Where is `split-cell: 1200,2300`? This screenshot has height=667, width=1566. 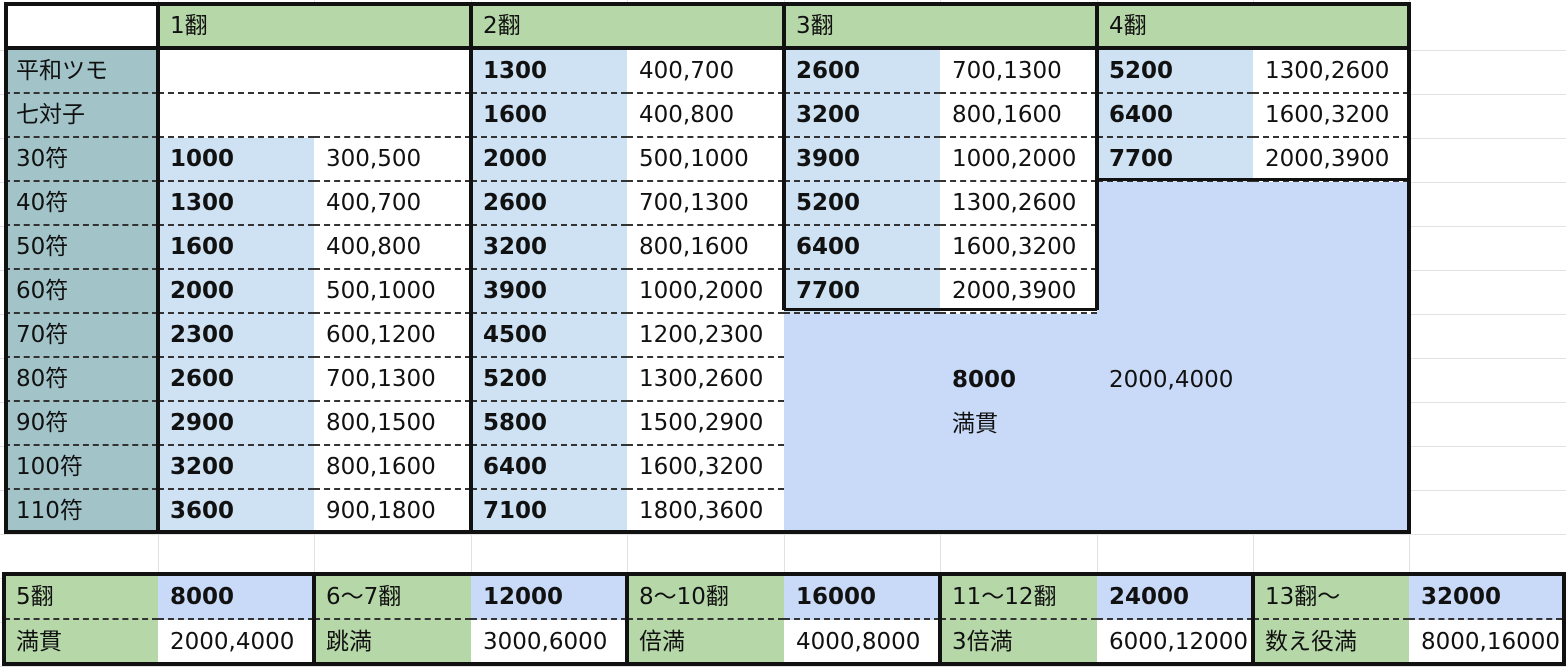
split-cell: 1200,2300 is located at coordinates (705, 336).